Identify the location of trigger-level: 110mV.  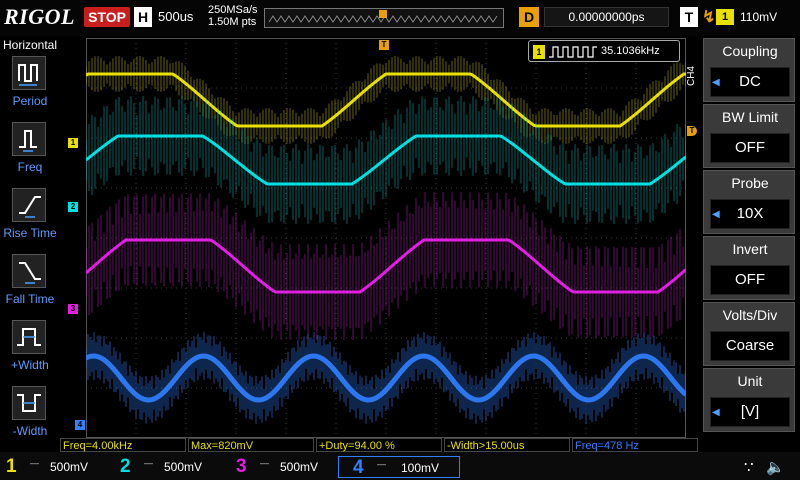
(758, 17).